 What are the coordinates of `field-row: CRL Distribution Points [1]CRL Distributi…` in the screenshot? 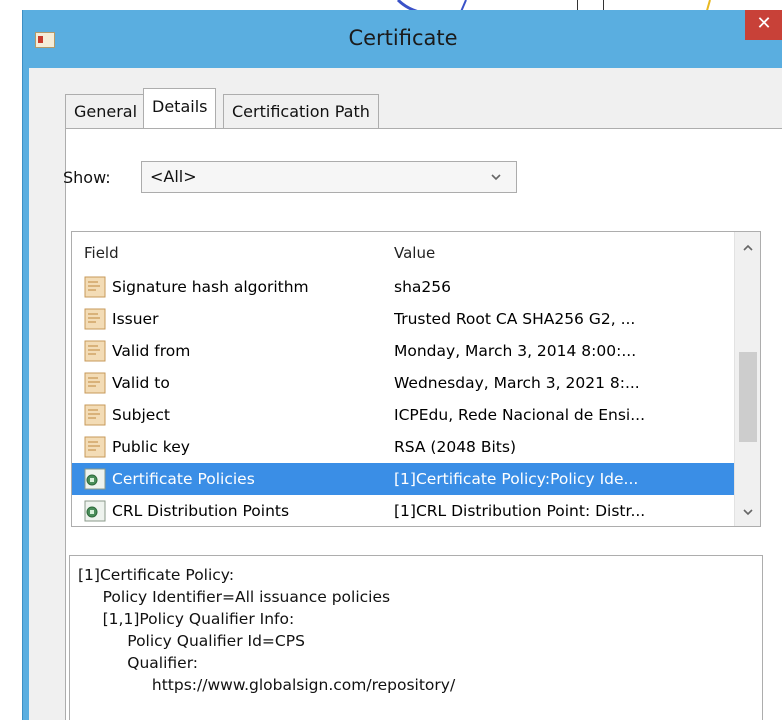 It's located at (403, 510).